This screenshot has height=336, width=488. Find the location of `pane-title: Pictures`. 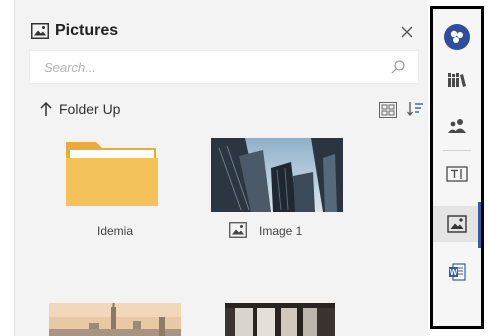

pane-title: Pictures is located at coordinates (87, 30).